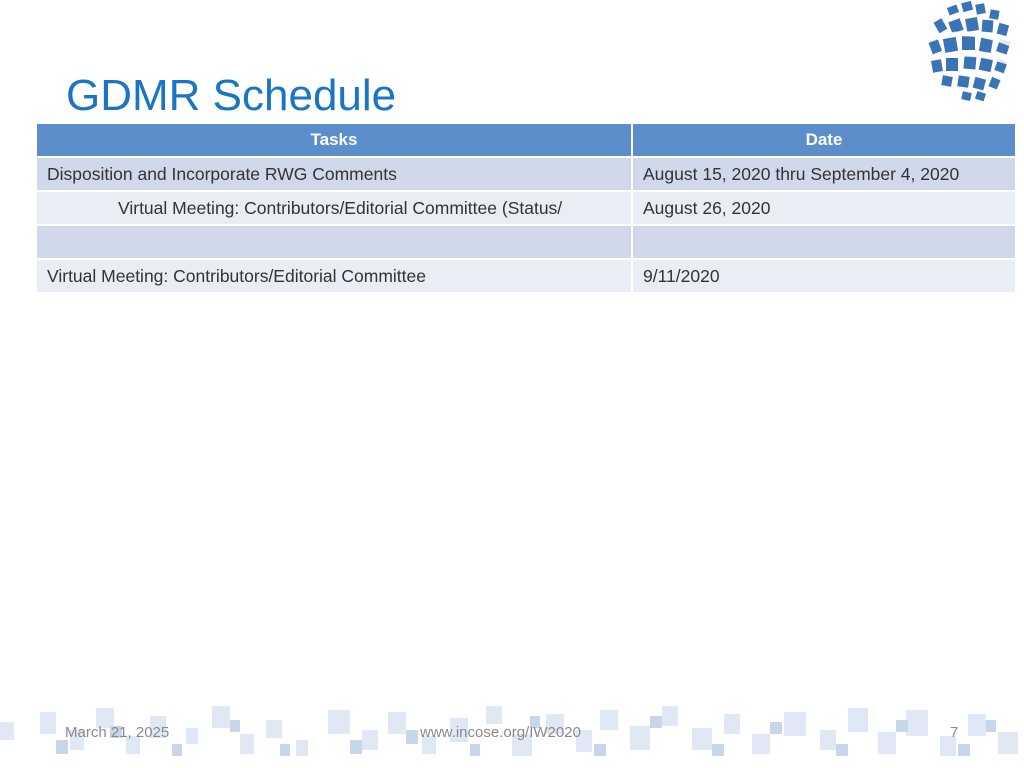  Describe the element at coordinates (824, 277) in the screenshot. I see `date-cell: 9/11/2020` at that location.